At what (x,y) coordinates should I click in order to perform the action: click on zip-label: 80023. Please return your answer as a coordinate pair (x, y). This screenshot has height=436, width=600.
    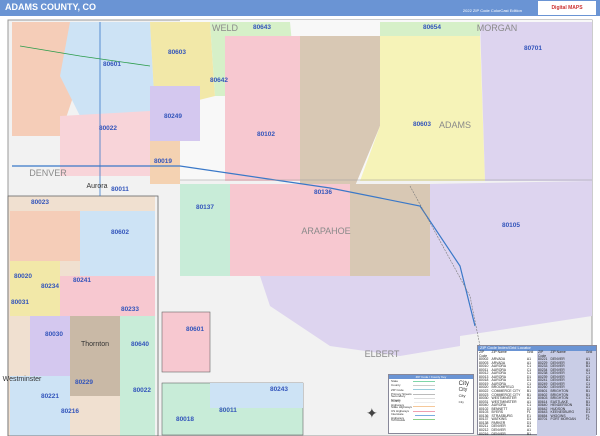
    Looking at the image, I should click on (40, 202).